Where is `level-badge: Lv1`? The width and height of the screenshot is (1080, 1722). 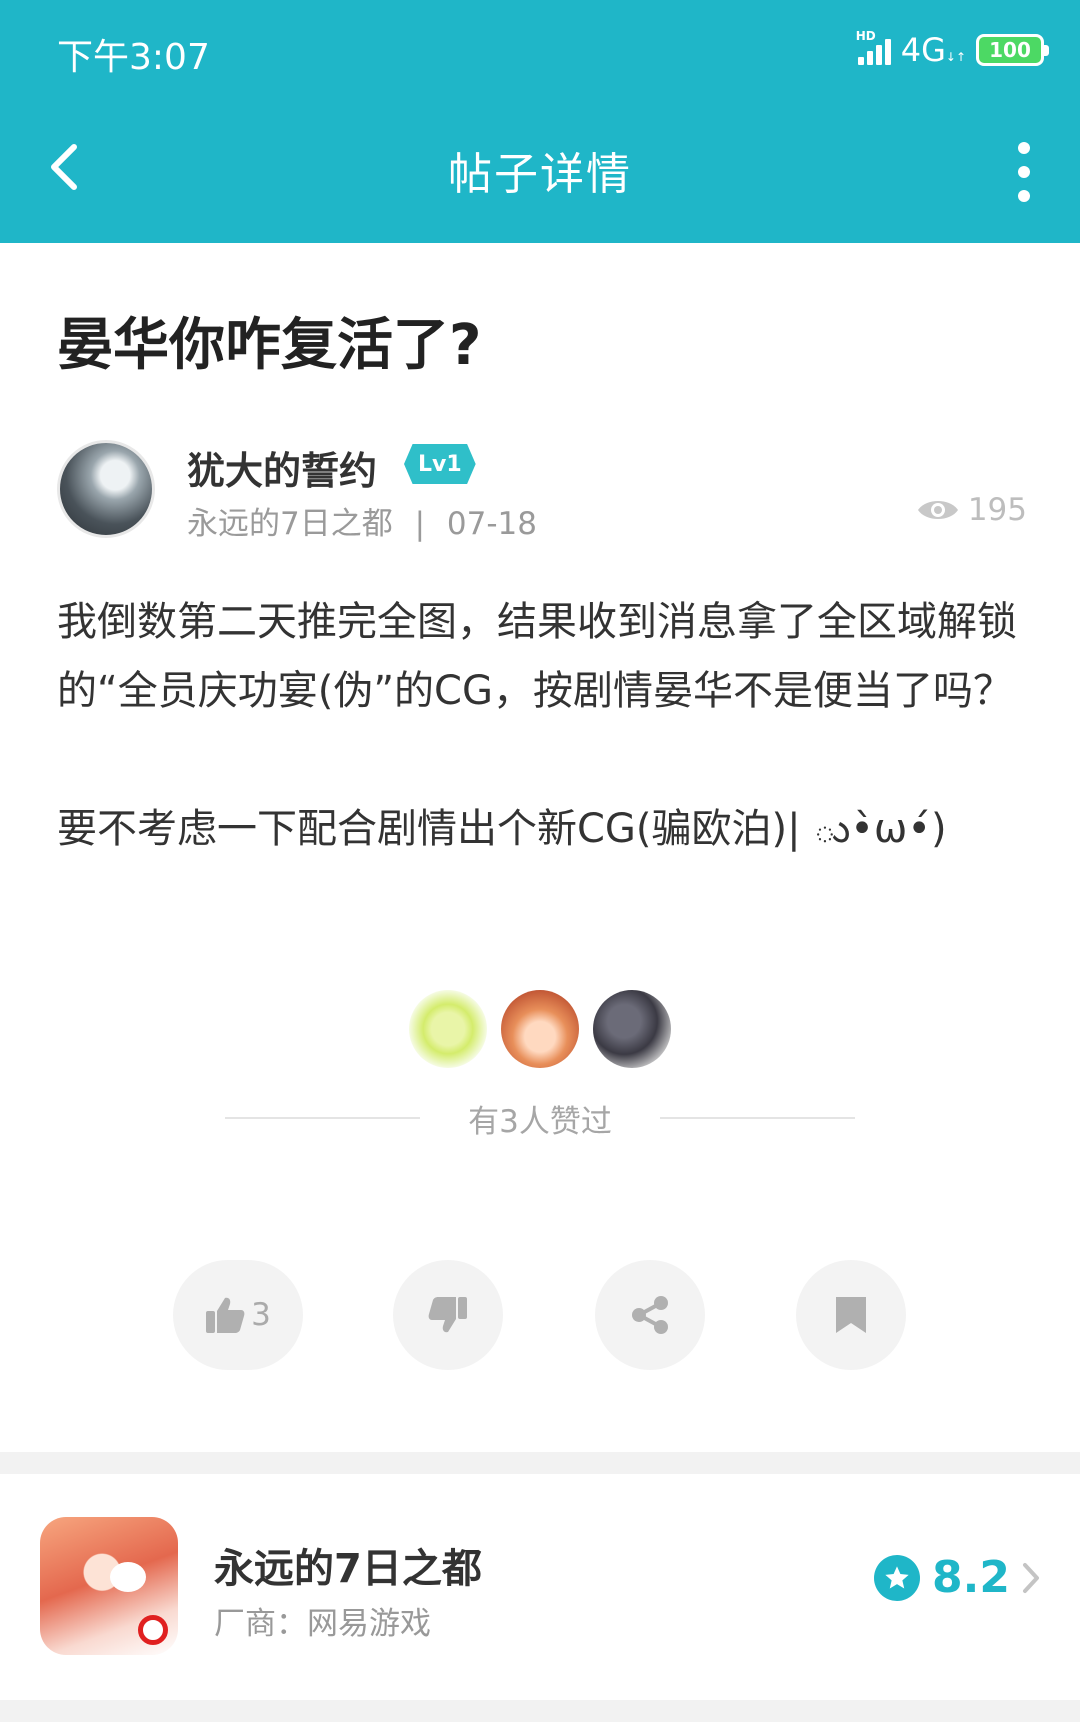
level-badge: Lv1 is located at coordinates (440, 464).